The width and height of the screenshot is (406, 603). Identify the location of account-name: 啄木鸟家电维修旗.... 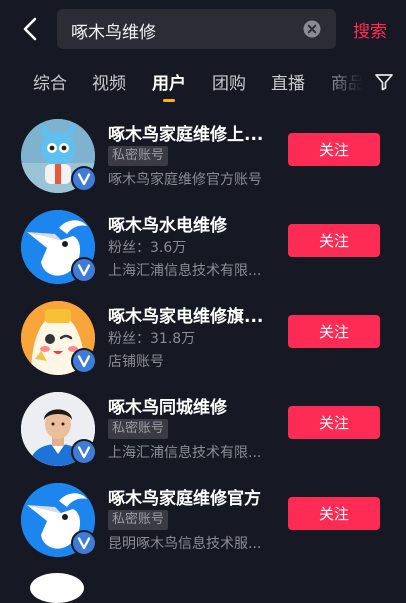
(185, 314).